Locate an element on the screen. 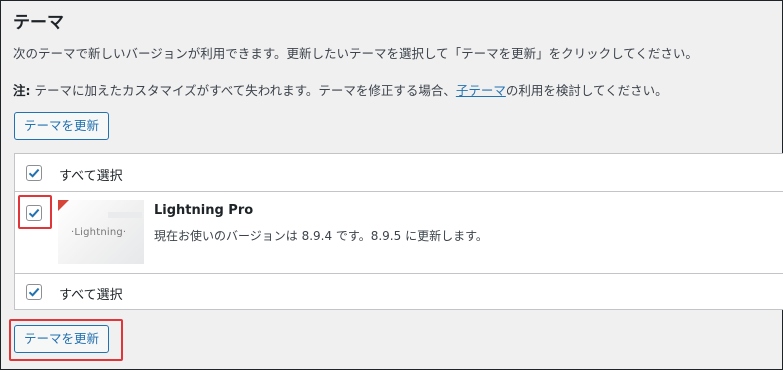  select-all-checkbox-top is located at coordinates (34, 173).